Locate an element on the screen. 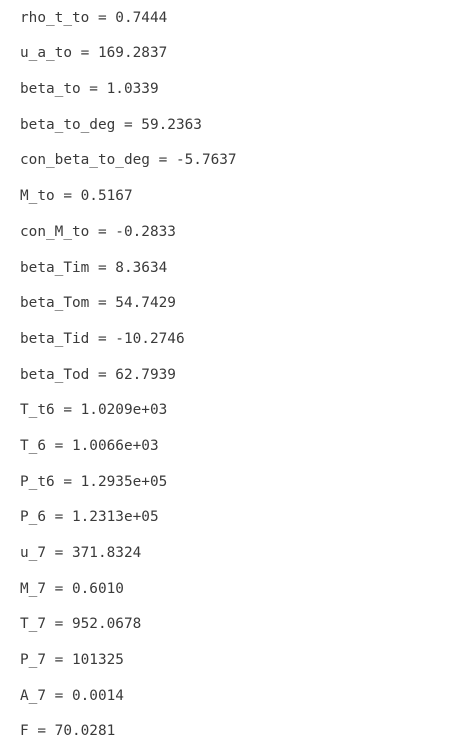 Image resolution: width=451 pixels, height=750 pixels. output-line-m-7: M_7 = 0.6010 is located at coordinates (72, 589).